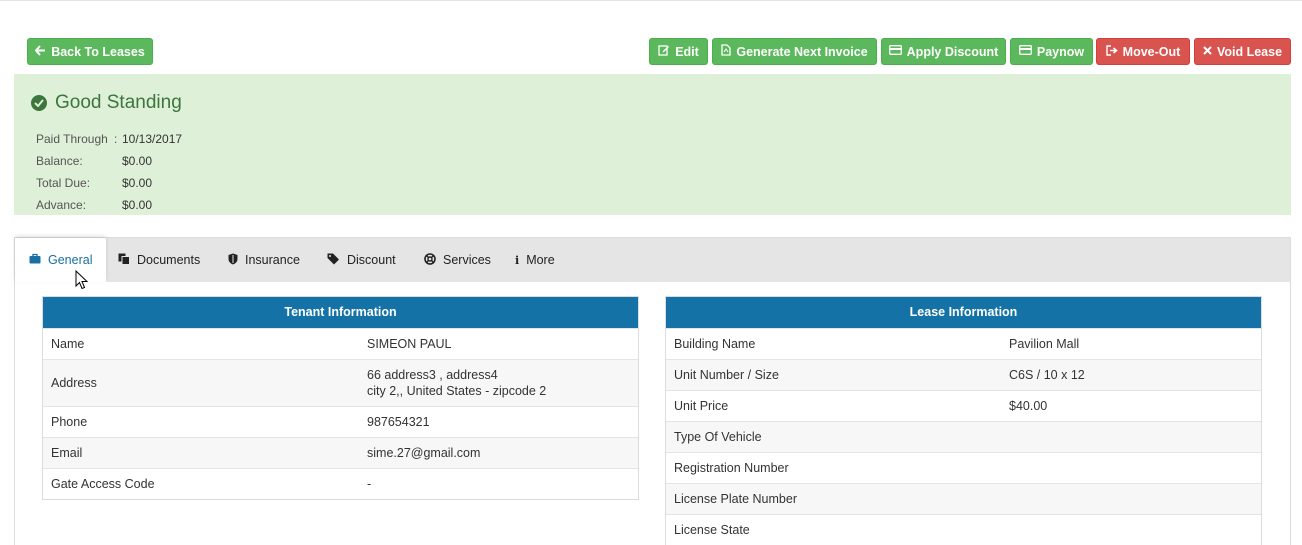 This screenshot has height=545, width=1302. What do you see at coordinates (802, 51) in the screenshot?
I see `generate-next-invoice-label: Generate Next Invoice` at bounding box center [802, 51].